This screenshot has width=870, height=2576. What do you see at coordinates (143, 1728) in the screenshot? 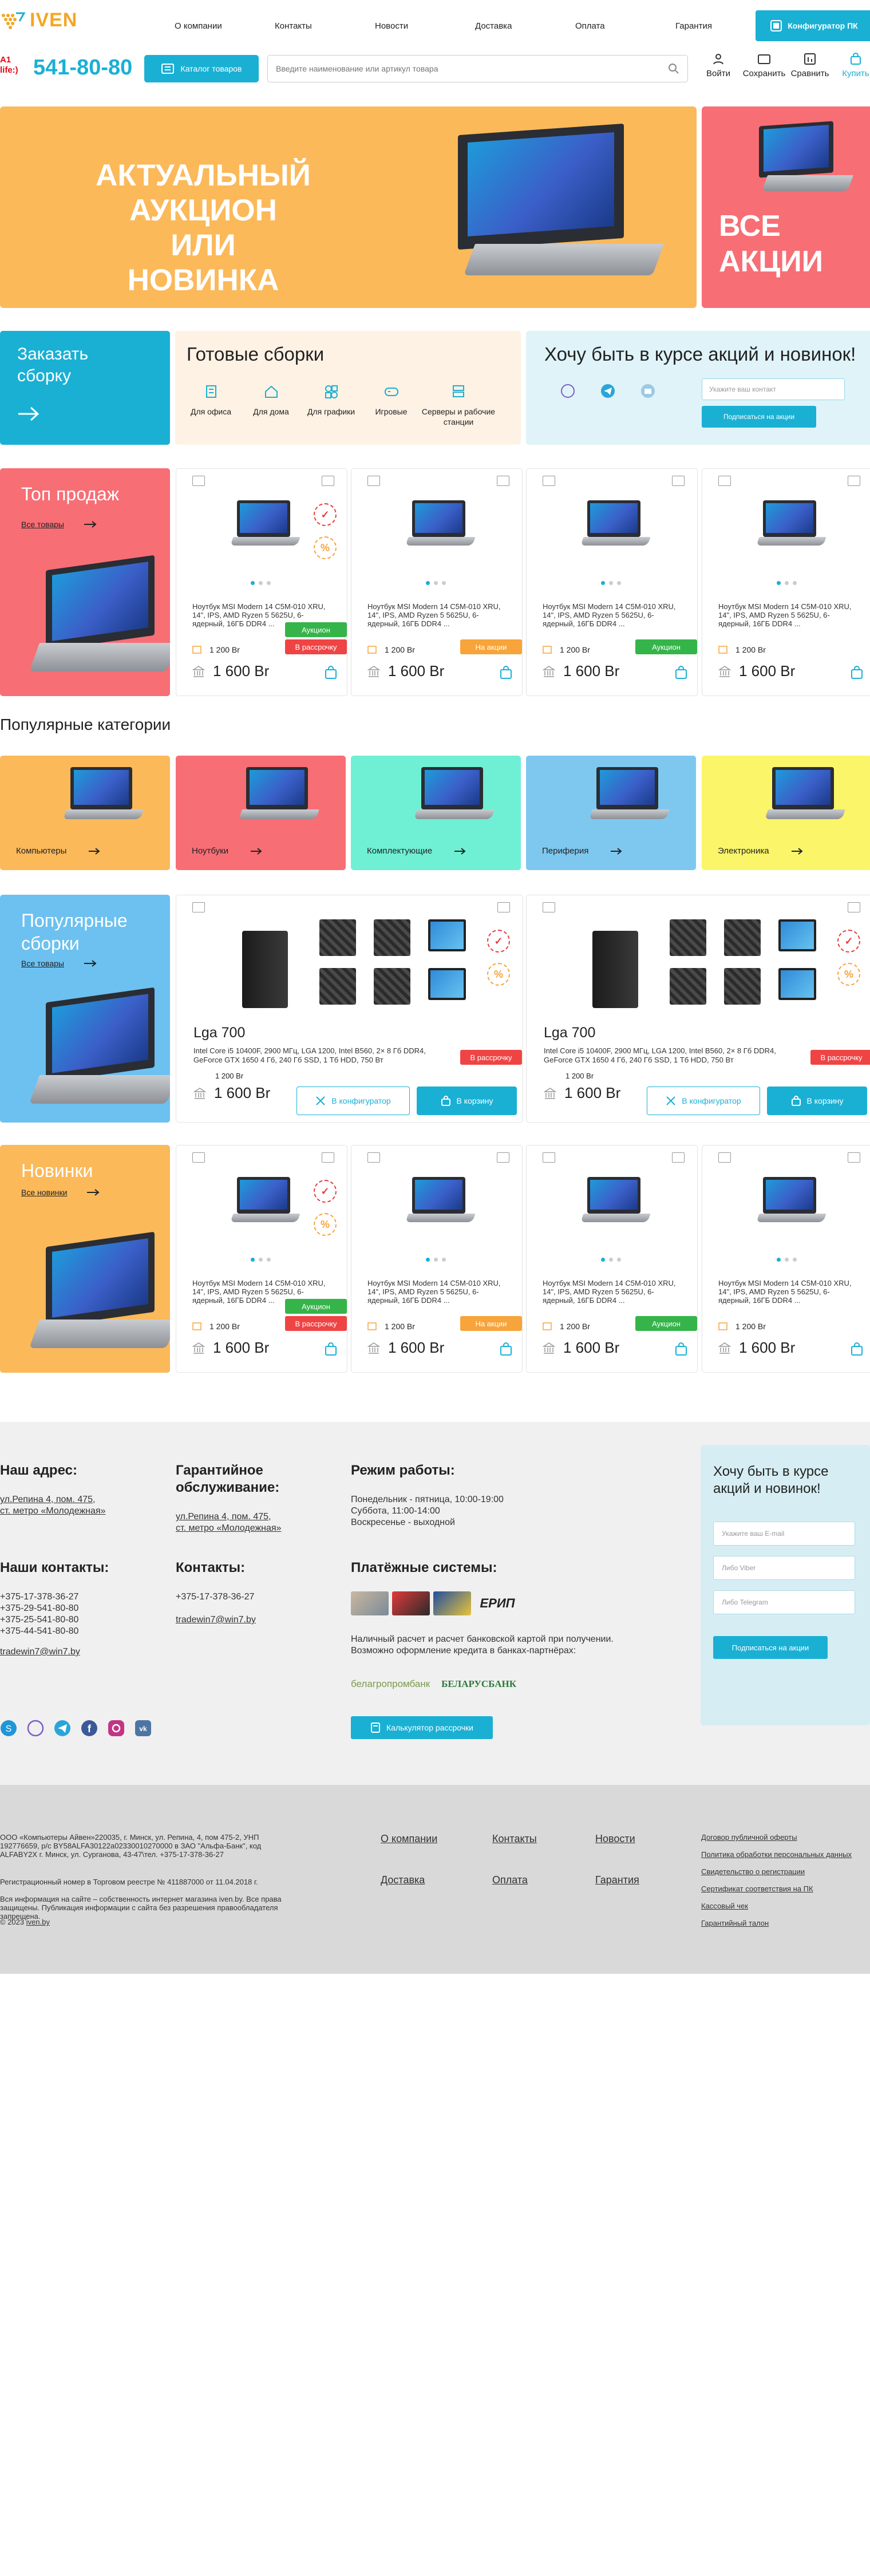
I see `vk-icon: vk` at bounding box center [143, 1728].